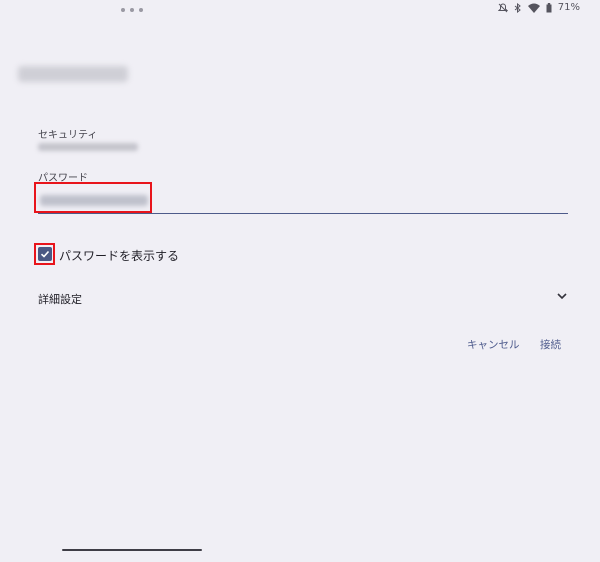 The image size is (600, 562). I want to click on connect-button: 接続, so click(550, 344).